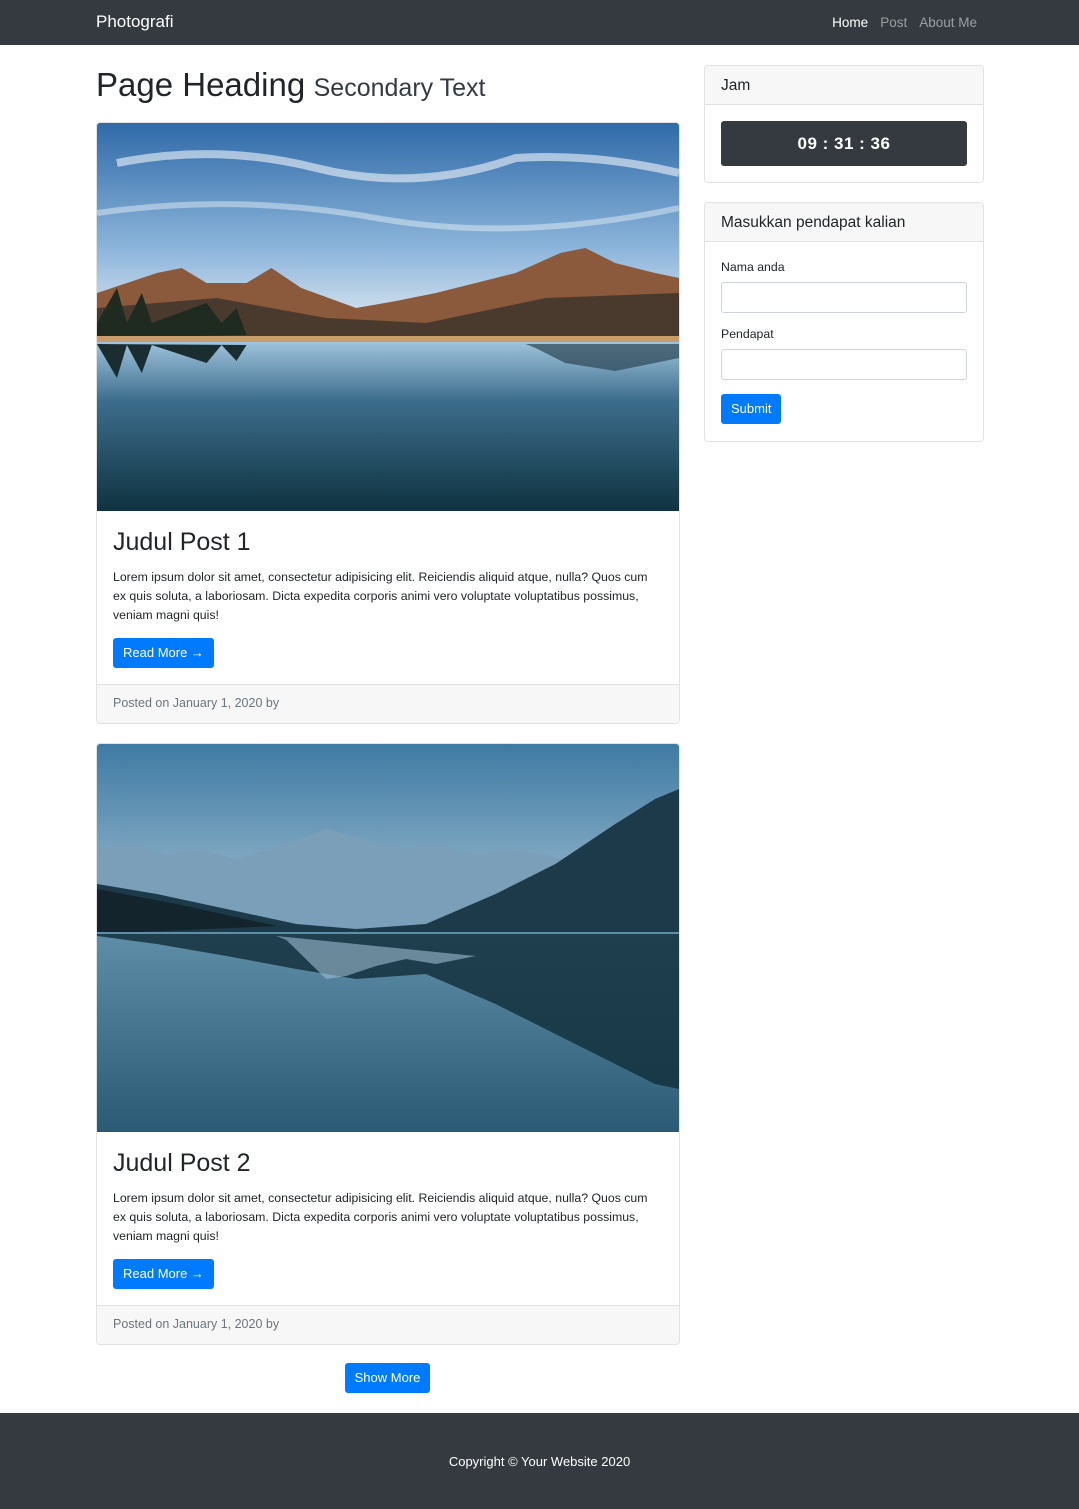 This screenshot has height=1509, width=1079. Describe the element at coordinates (844, 143) in the screenshot. I see `clock-display: 09 : 31 : 36` at that location.